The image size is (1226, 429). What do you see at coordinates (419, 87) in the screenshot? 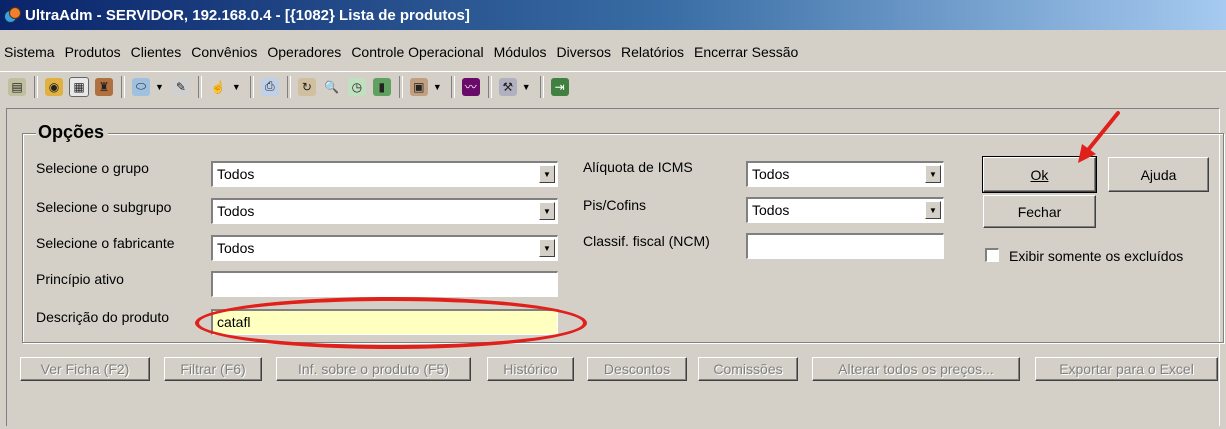
I see `box-icon: ▣` at bounding box center [419, 87].